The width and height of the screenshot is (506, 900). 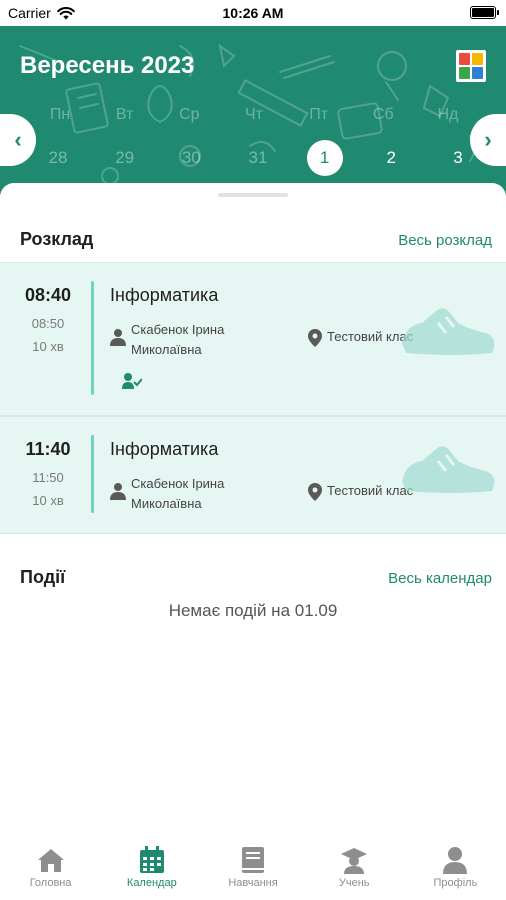 What do you see at coordinates (189, 114) in the screenshot?
I see `weekday-label: Ср` at bounding box center [189, 114].